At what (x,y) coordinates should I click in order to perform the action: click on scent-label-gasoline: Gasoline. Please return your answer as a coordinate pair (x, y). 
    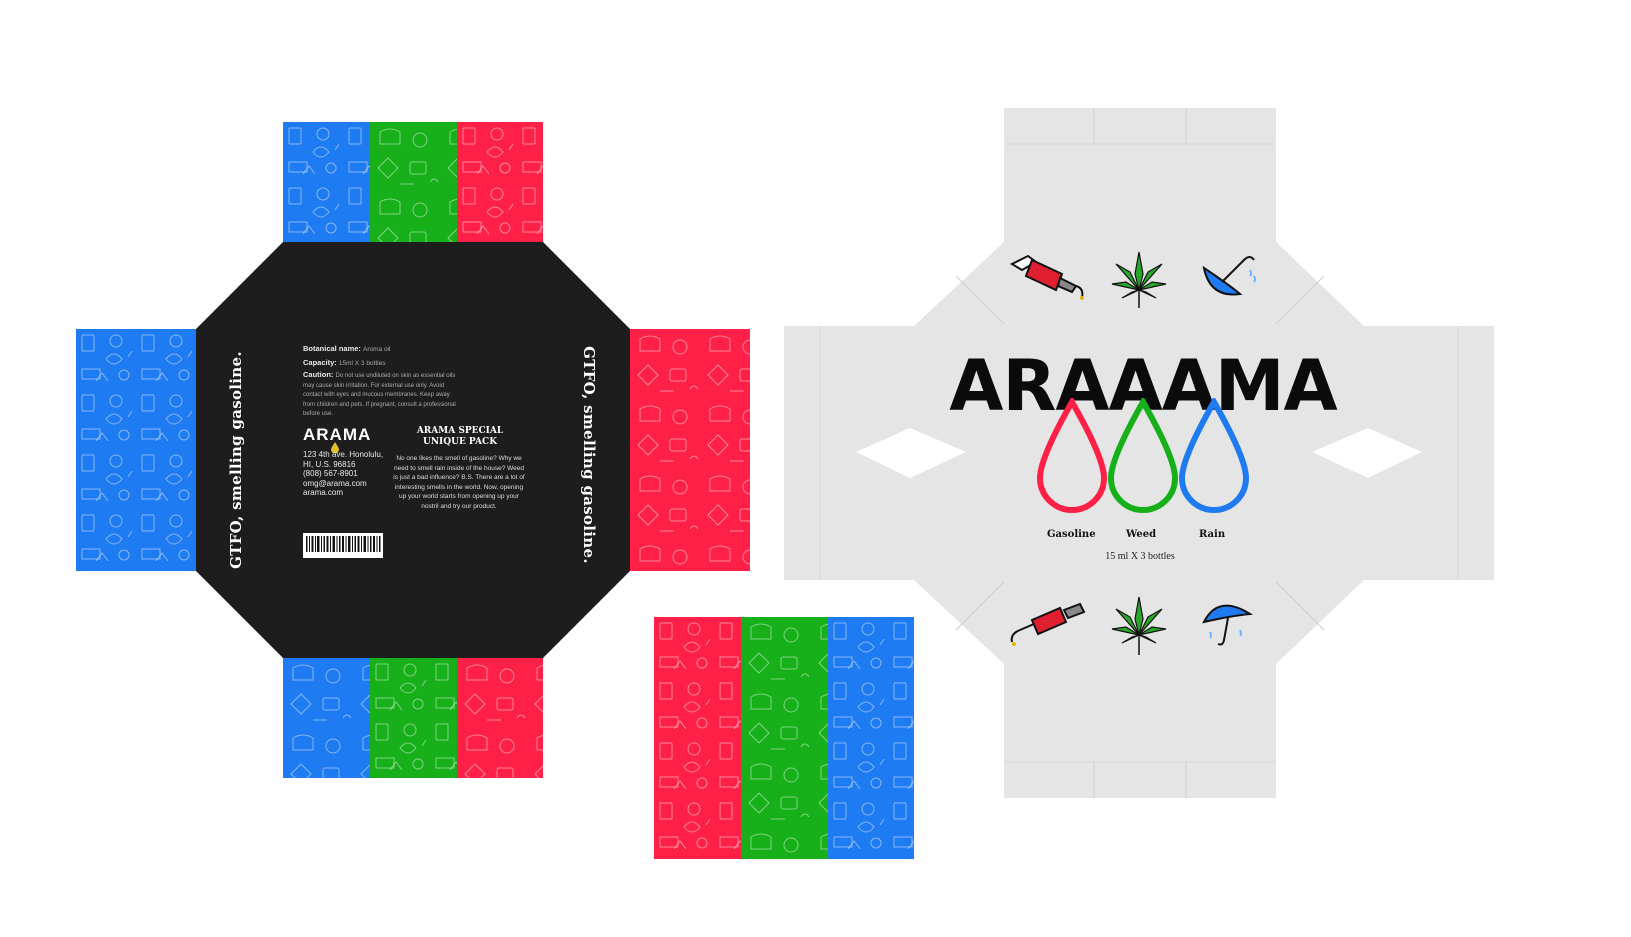
    Looking at the image, I should click on (1071, 534).